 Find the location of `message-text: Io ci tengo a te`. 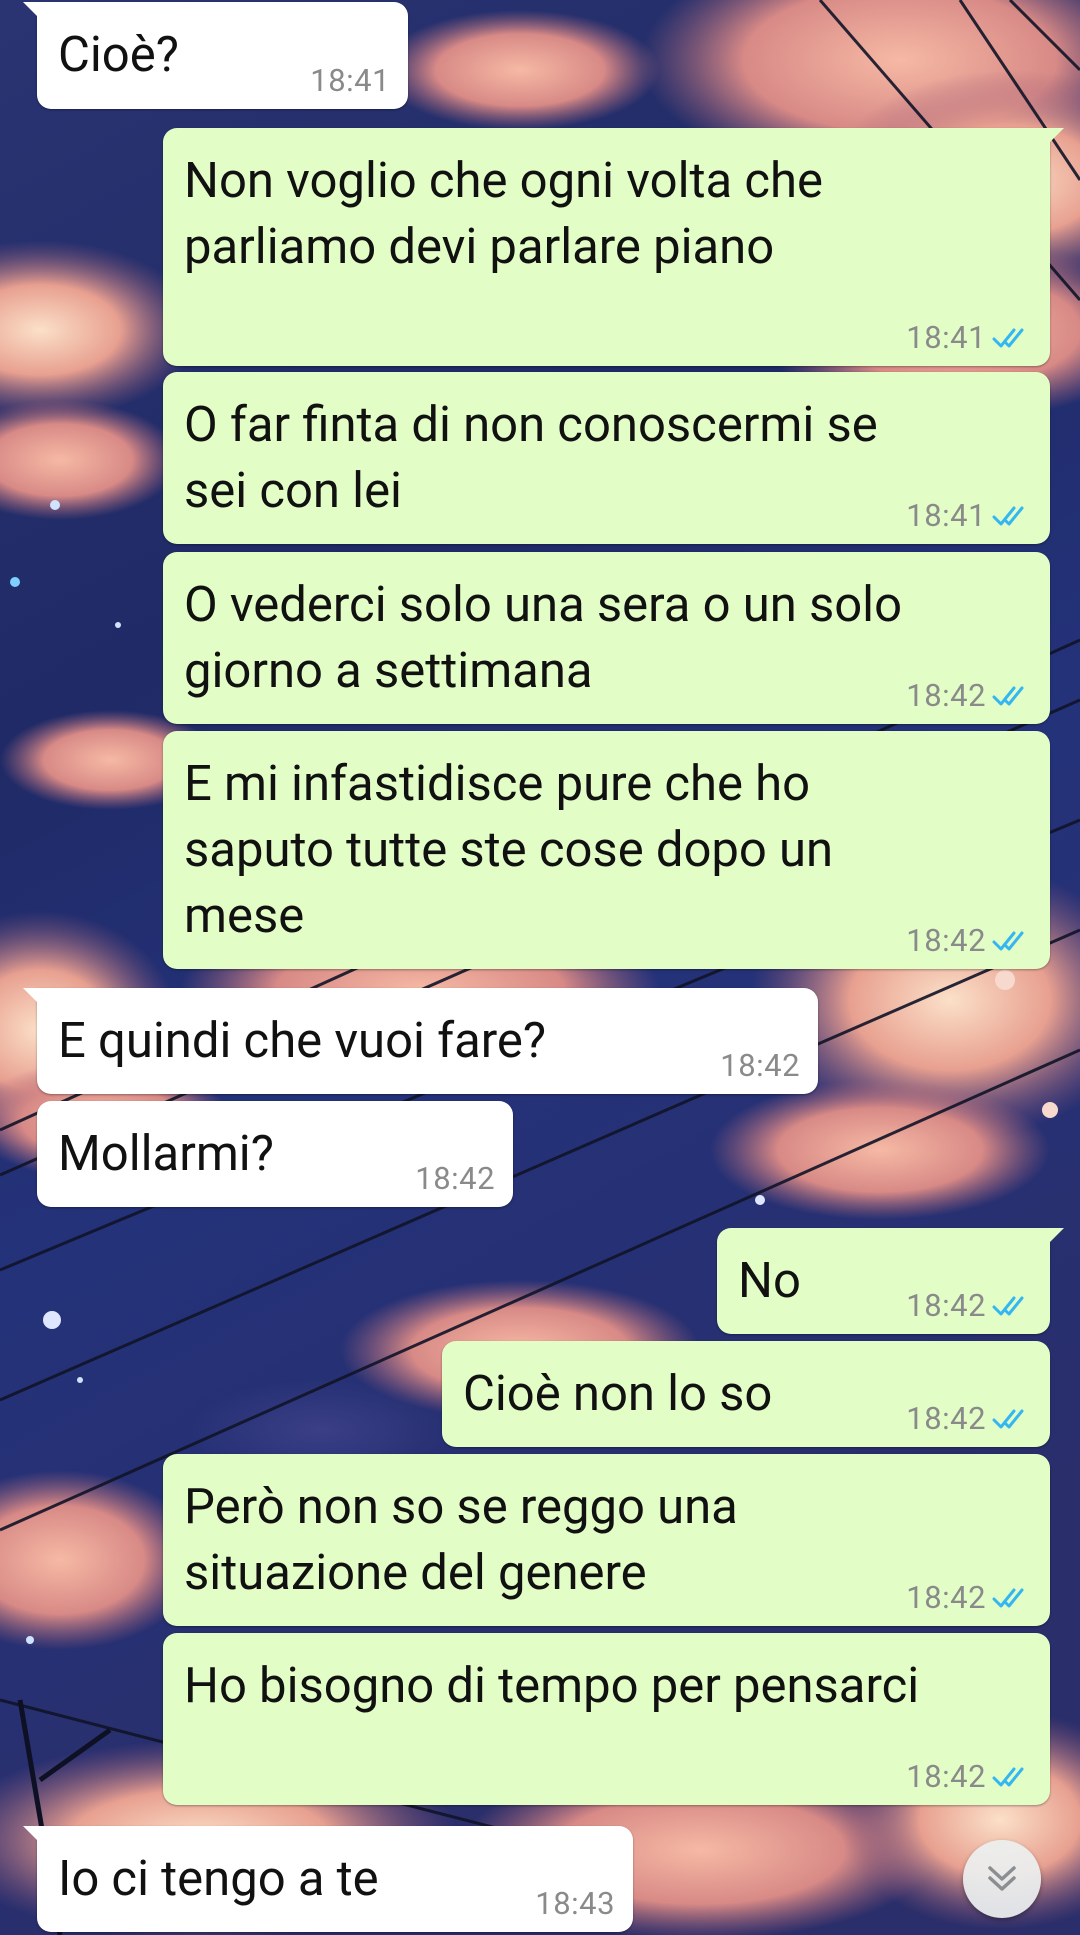

message-text: Io ci tengo a te is located at coordinates (218, 1878).